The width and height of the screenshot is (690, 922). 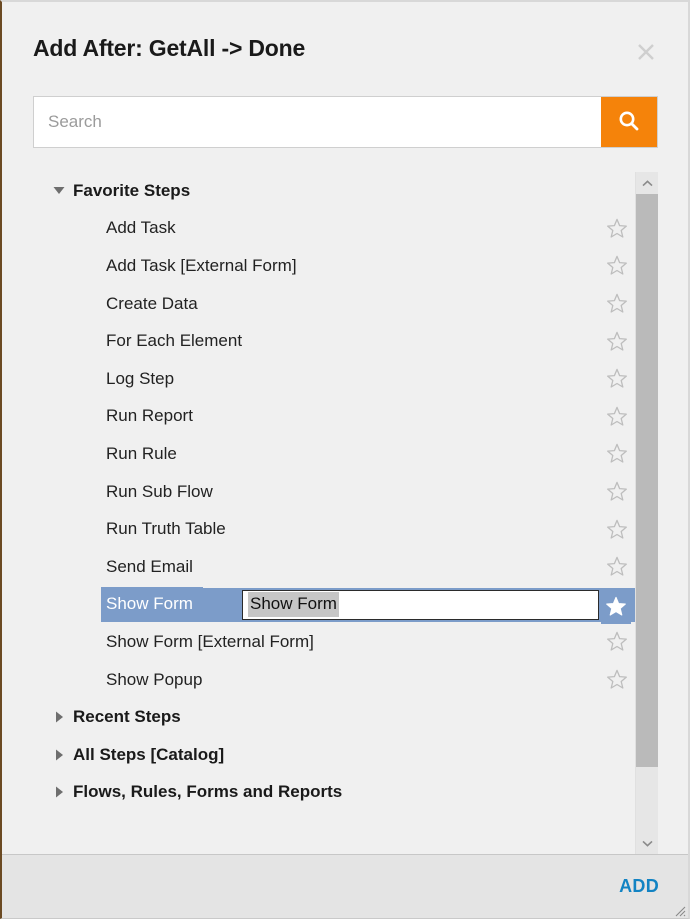 I want to click on tree-item-run-rule: Run Rule, so click(x=334, y=454).